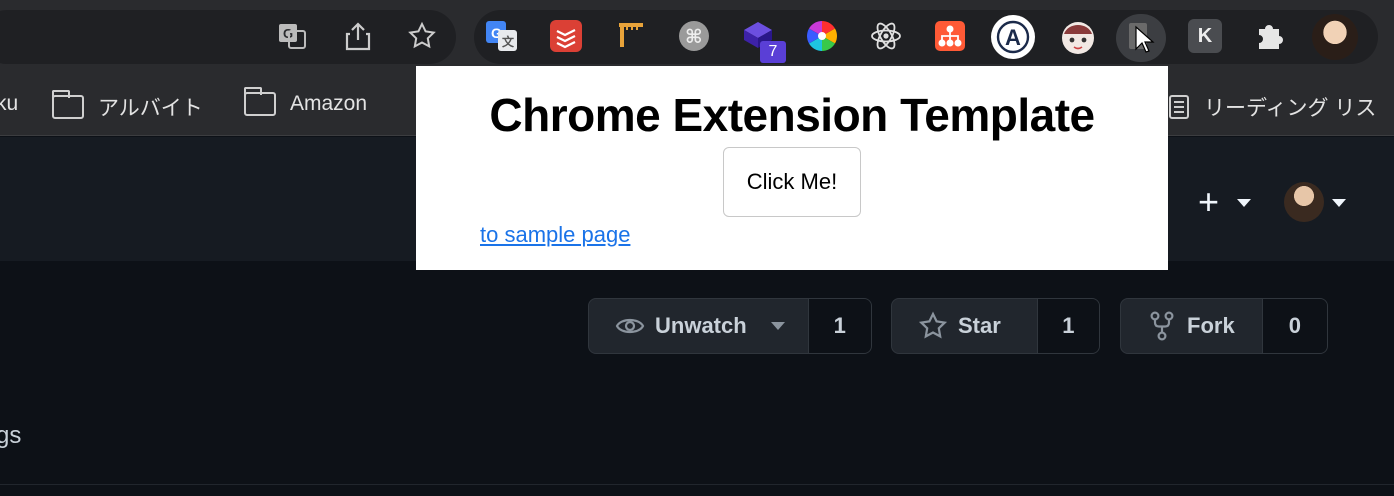 Image resolution: width=1394 pixels, height=496 pixels. I want to click on svg-text: A, so click(1013, 37).